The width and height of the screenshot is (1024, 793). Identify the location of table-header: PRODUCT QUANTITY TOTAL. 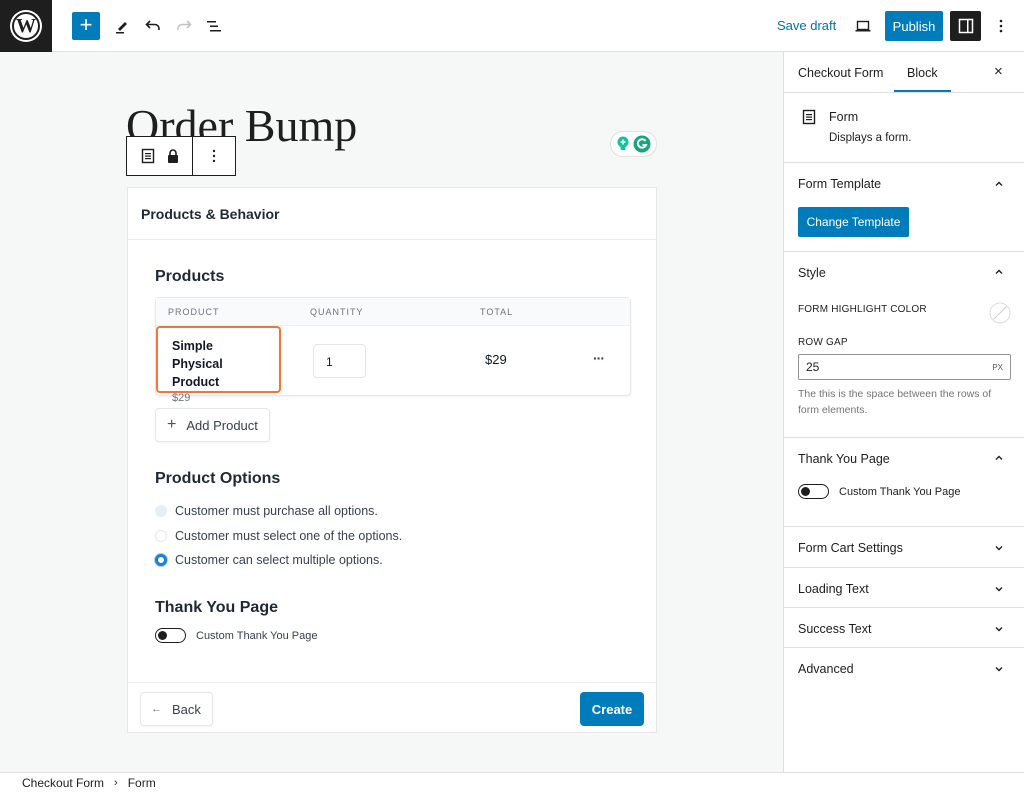
(393, 312).